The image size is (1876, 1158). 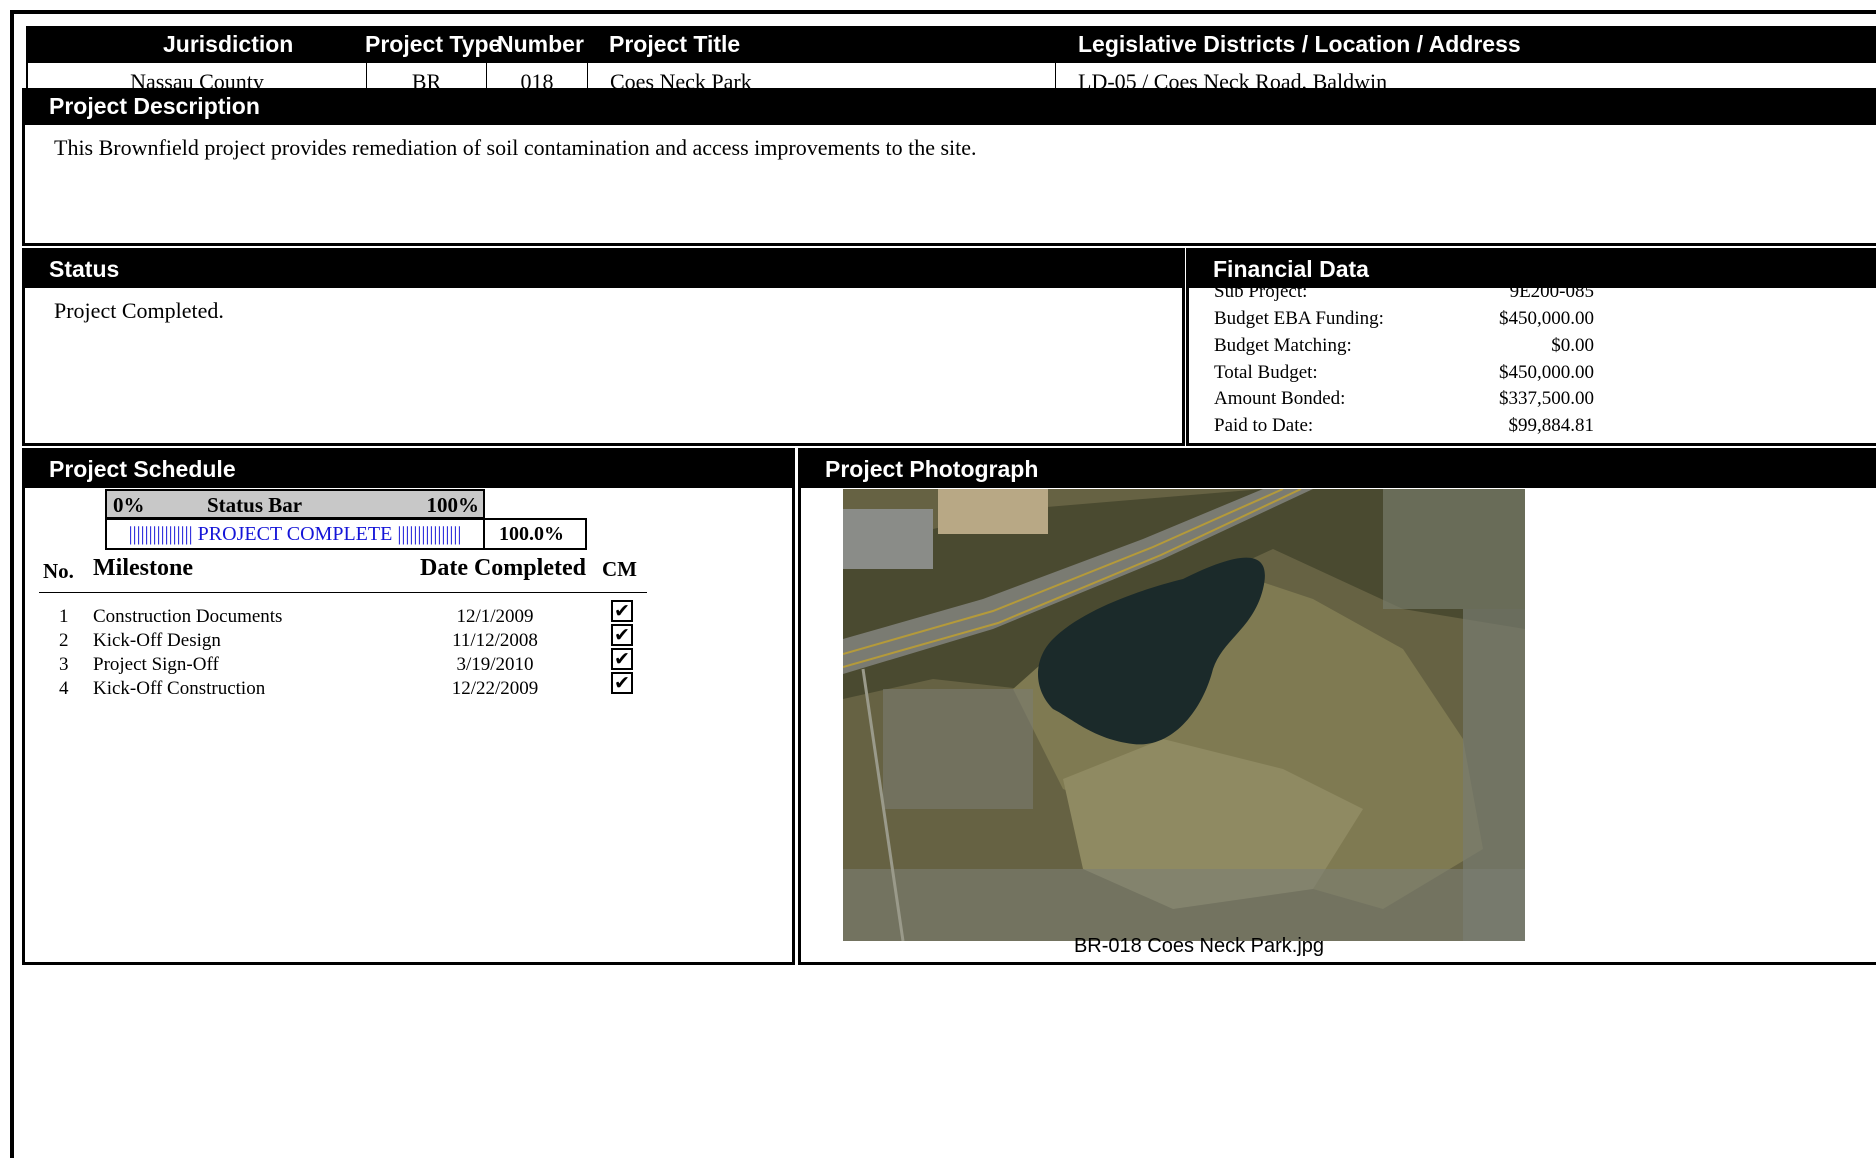 What do you see at coordinates (503, 568) in the screenshot?
I see `column-date-completed: Date Completed` at bounding box center [503, 568].